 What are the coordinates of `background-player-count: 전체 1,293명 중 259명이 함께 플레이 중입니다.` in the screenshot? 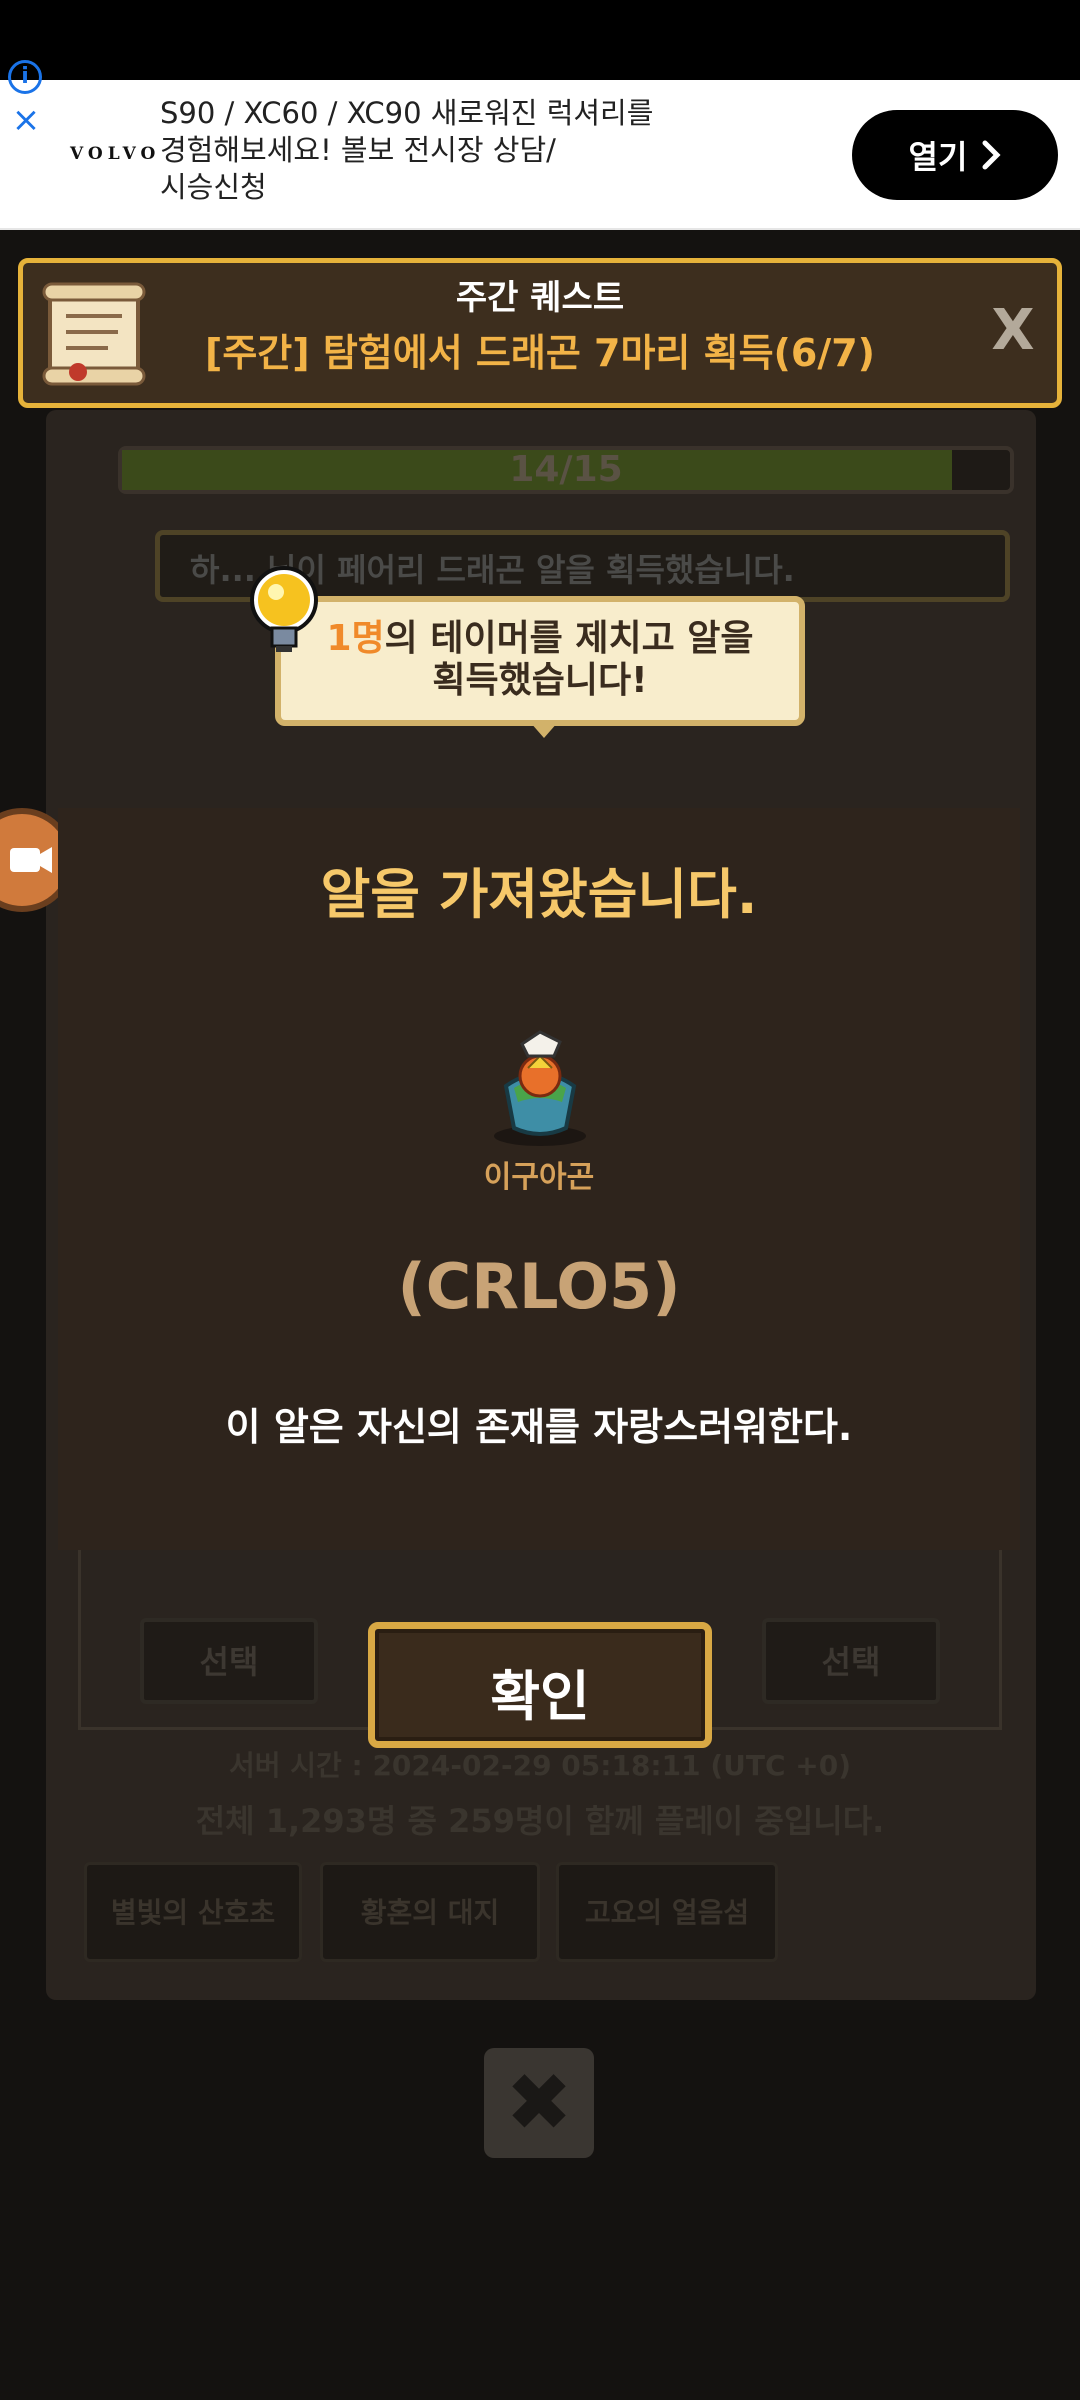 It's located at (540, 1821).